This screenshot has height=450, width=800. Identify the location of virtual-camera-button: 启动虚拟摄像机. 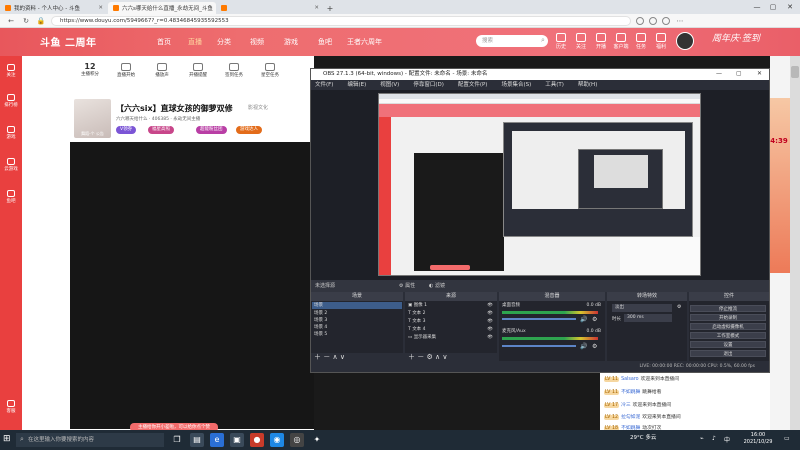
(728, 326).